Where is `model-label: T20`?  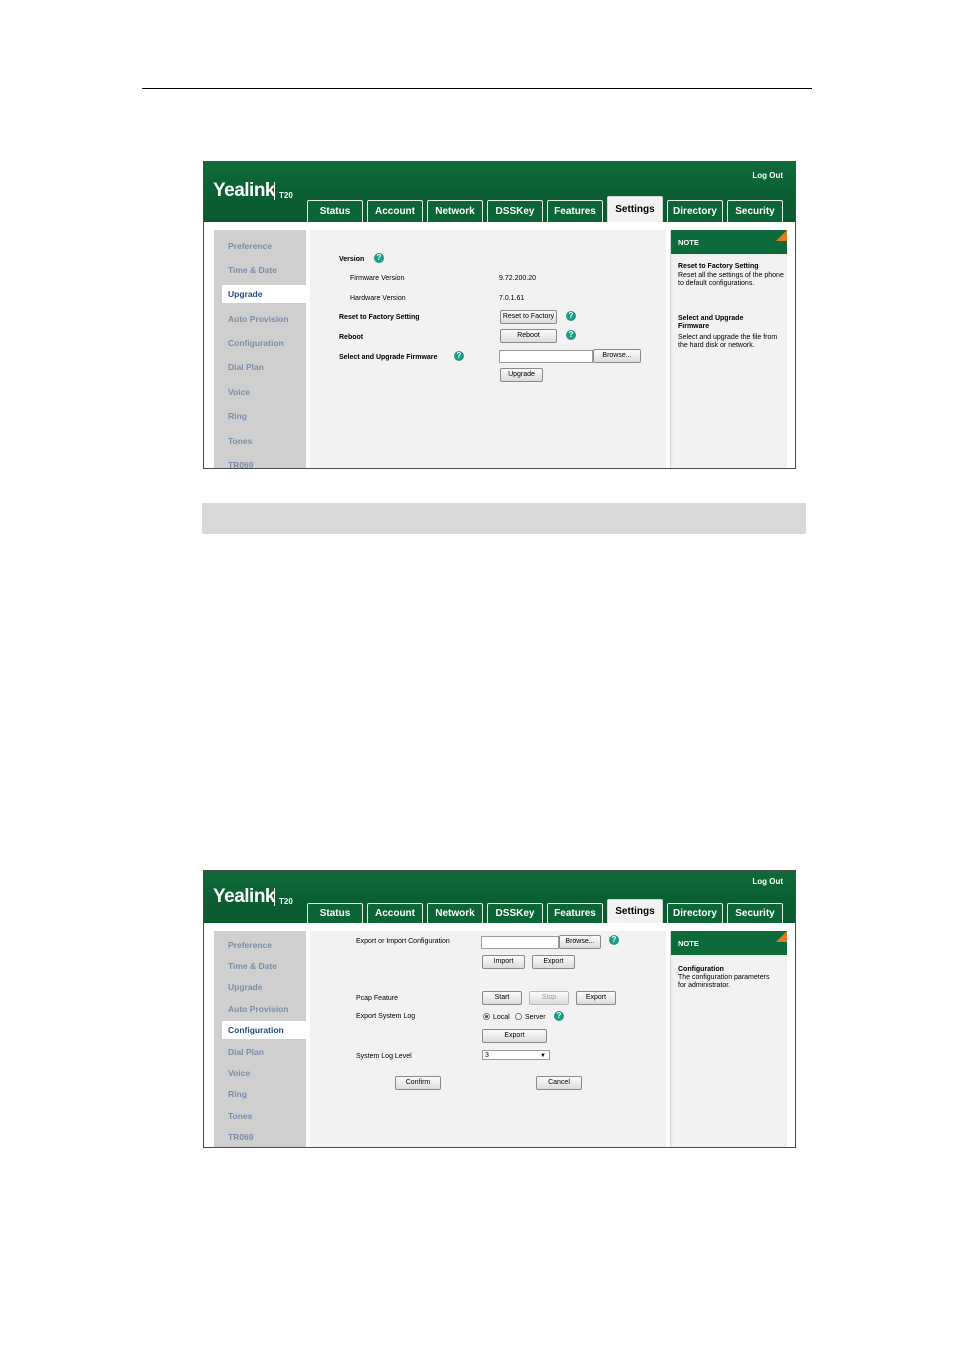
model-label: T20 is located at coordinates (286, 901).